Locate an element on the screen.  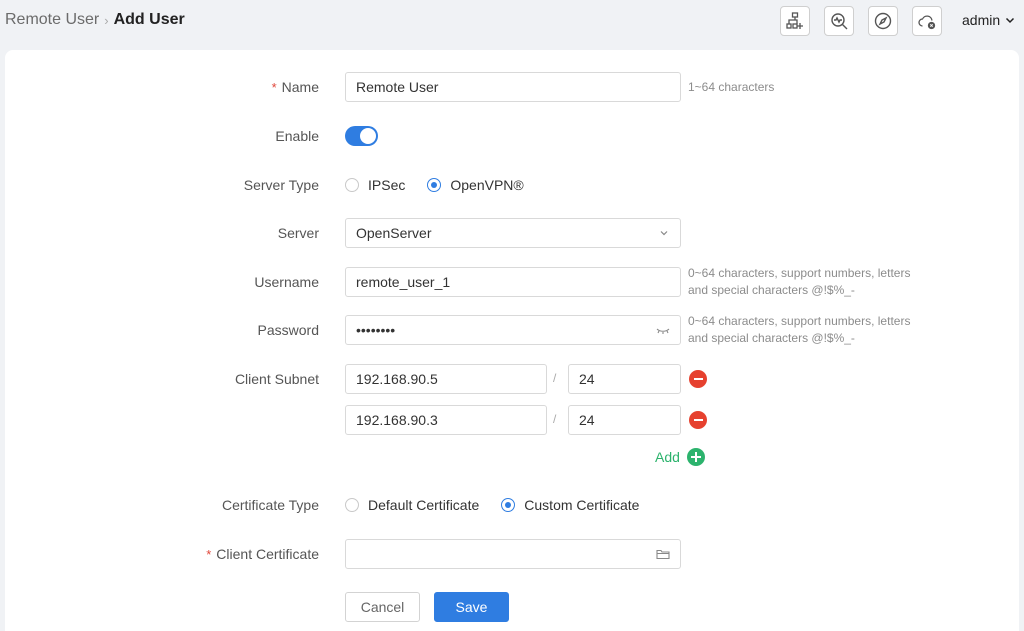
name-input: Remote User is located at coordinates (513, 87).